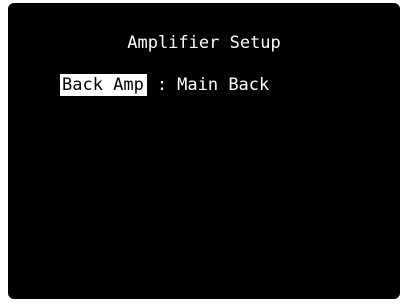  What do you see at coordinates (204, 43) in the screenshot?
I see `menu-title: Amplifier Setup` at bounding box center [204, 43].